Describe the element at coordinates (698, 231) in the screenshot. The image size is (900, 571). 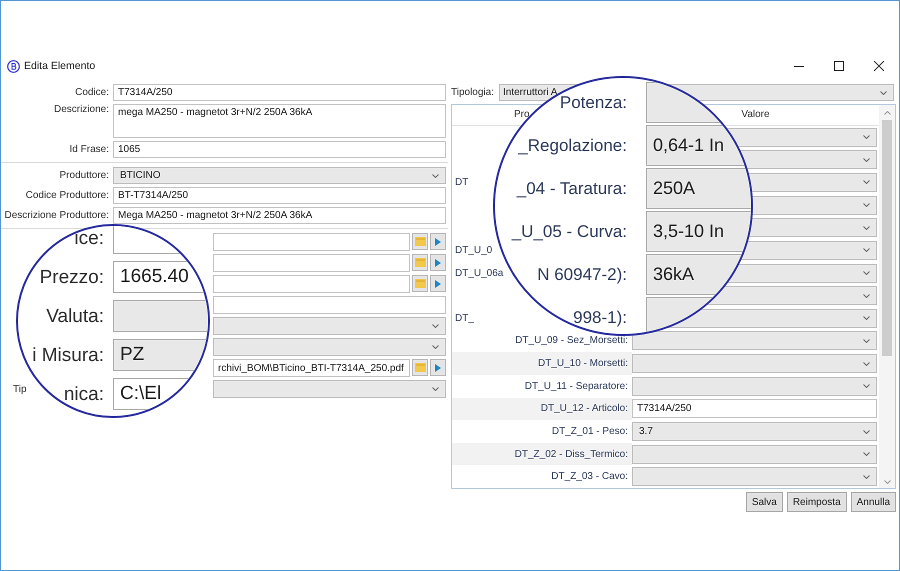
I see `dropdown: 3,5-10 In` at that location.